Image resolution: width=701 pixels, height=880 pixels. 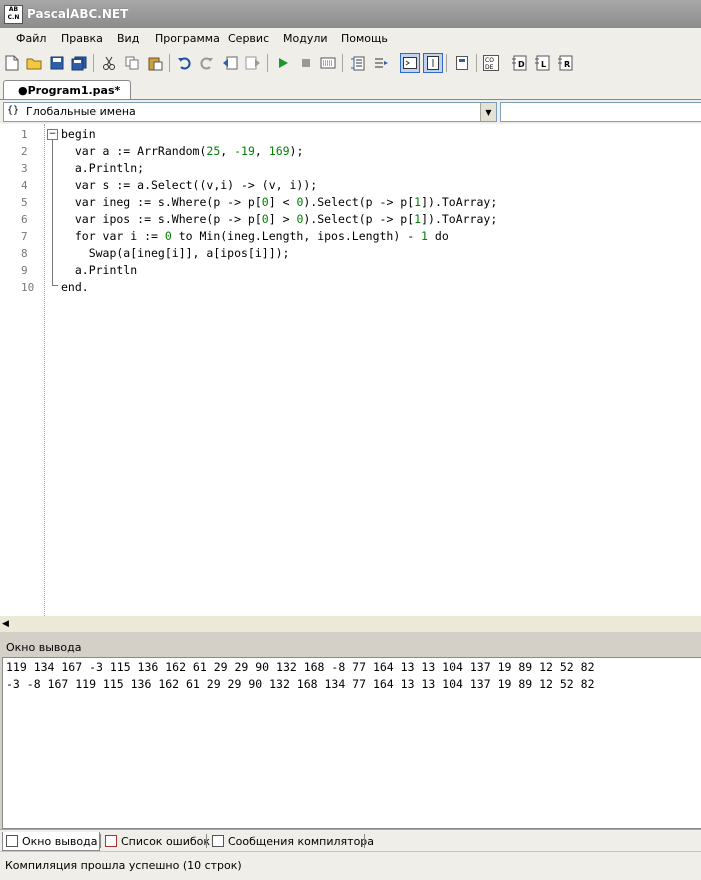 What do you see at coordinates (207, 63) in the screenshot?
I see `redo-icon` at bounding box center [207, 63].